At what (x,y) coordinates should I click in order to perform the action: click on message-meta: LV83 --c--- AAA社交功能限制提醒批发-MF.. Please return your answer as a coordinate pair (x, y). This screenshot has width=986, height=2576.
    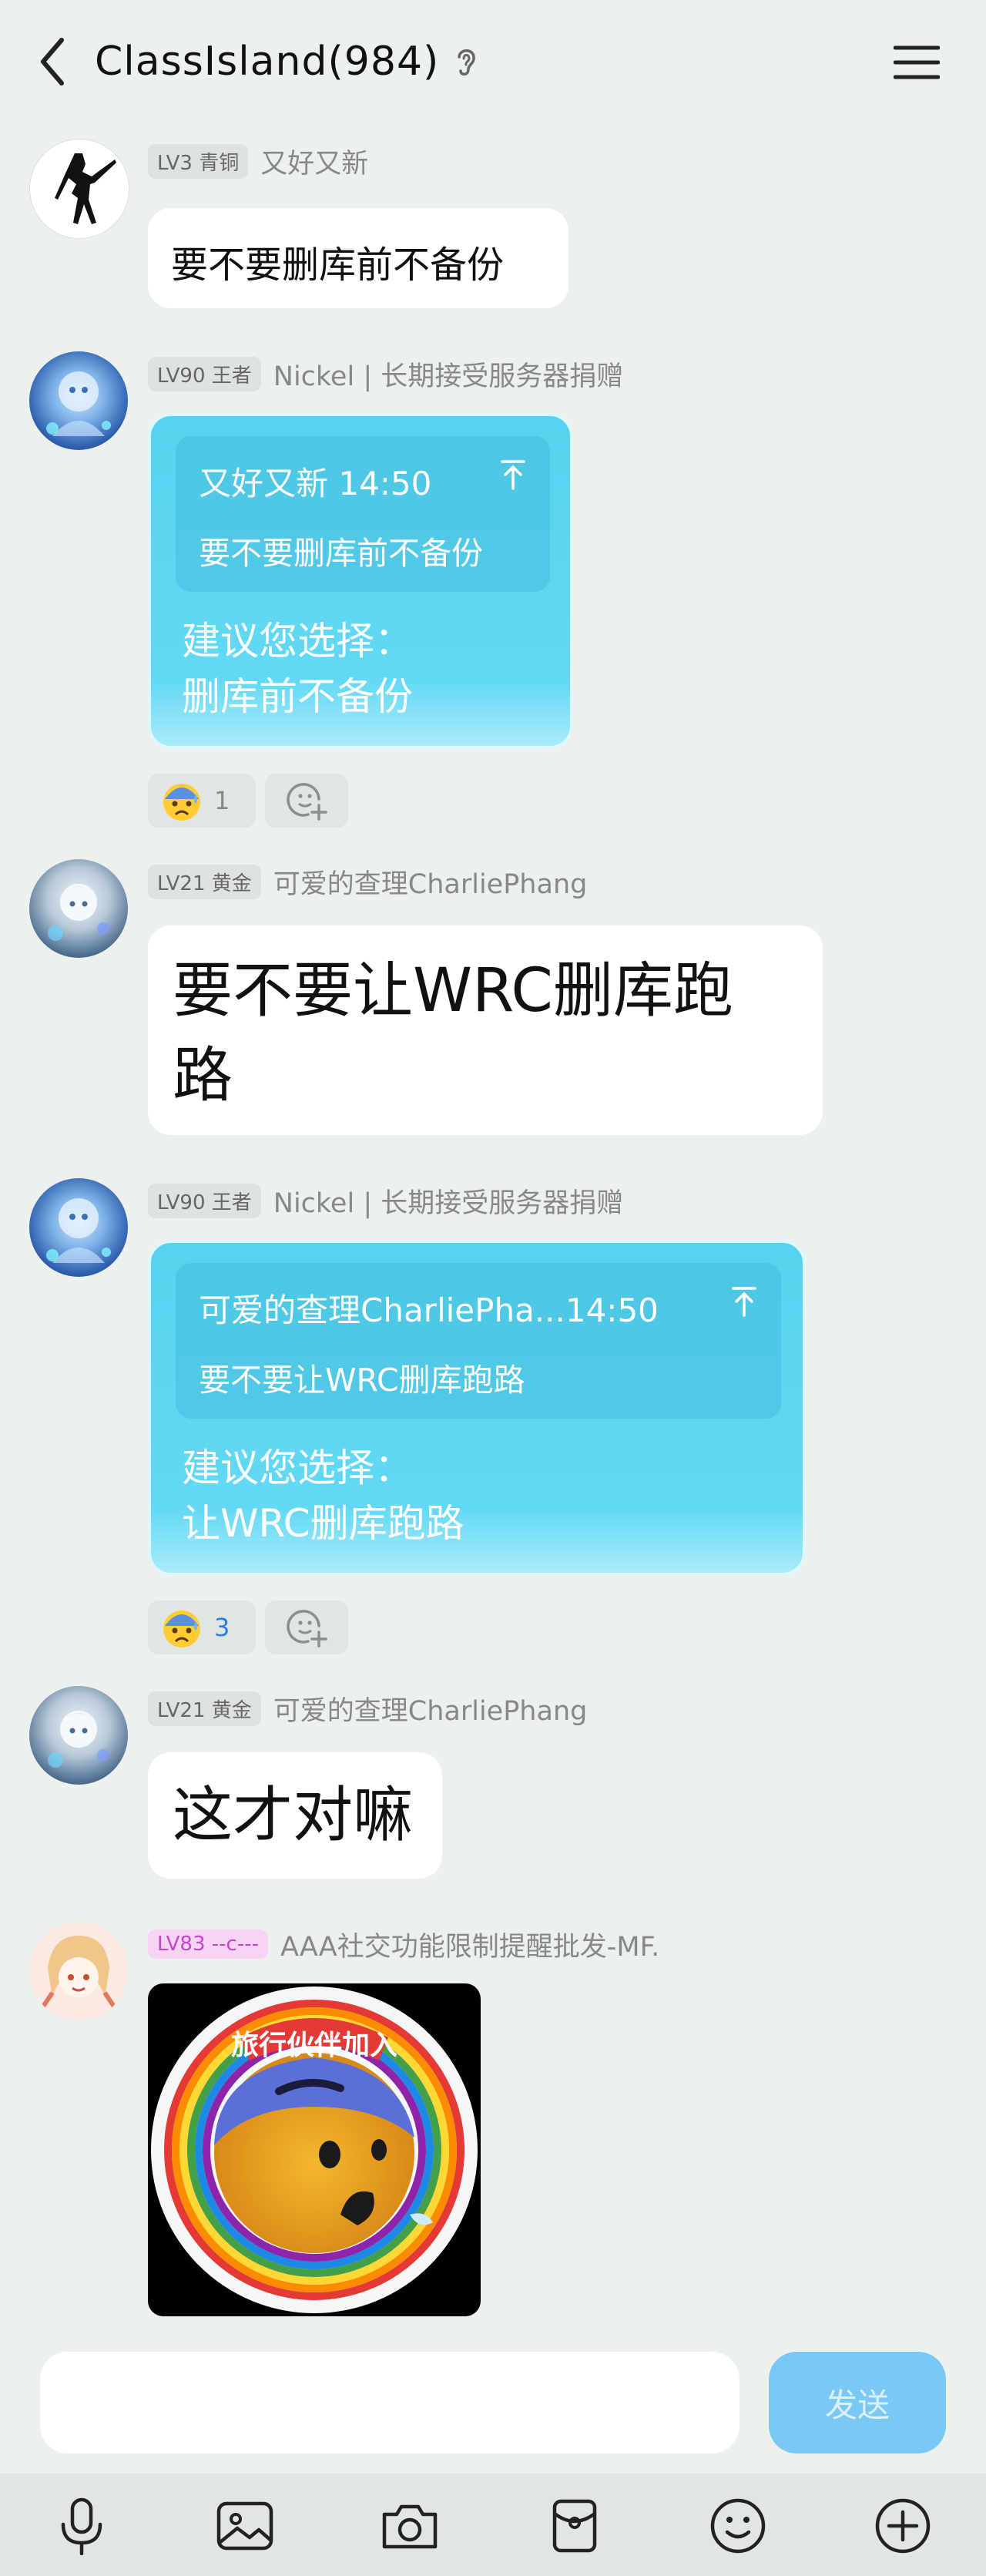
    Looking at the image, I should click on (403, 1944).